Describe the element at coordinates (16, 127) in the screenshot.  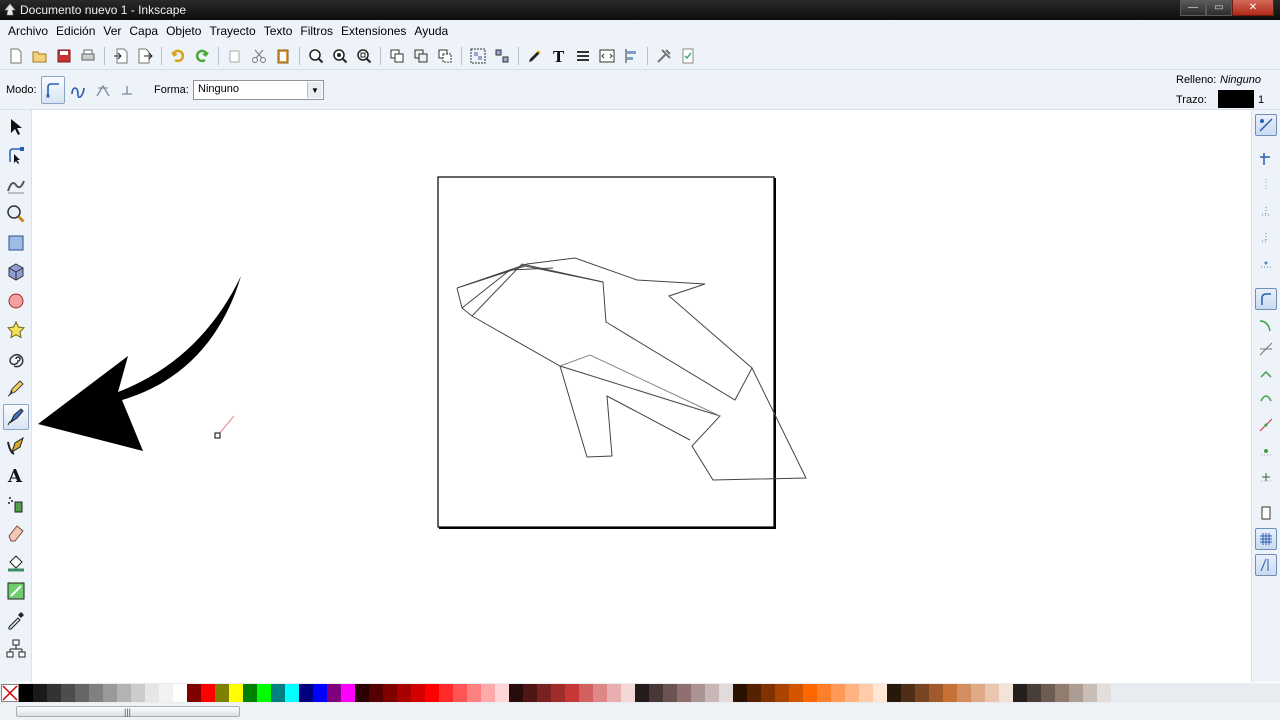
I see `selector-tool` at that location.